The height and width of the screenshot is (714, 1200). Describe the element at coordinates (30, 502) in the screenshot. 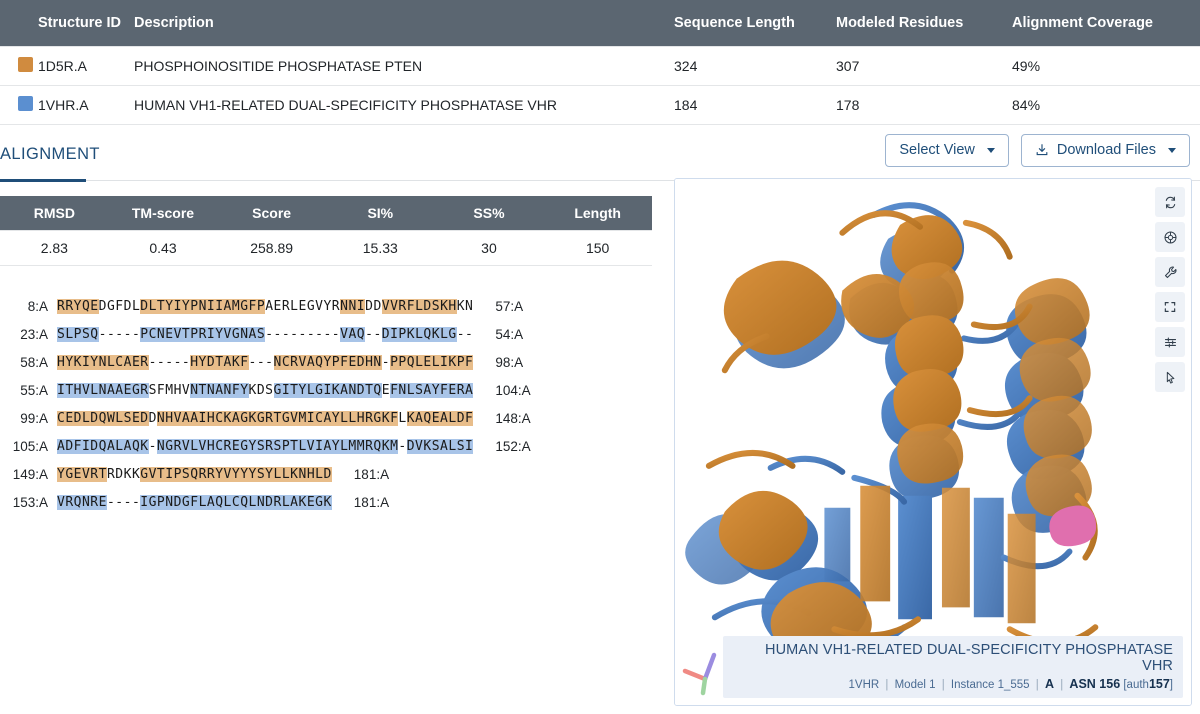

I see `alignment-start-position: 153:A` at that location.